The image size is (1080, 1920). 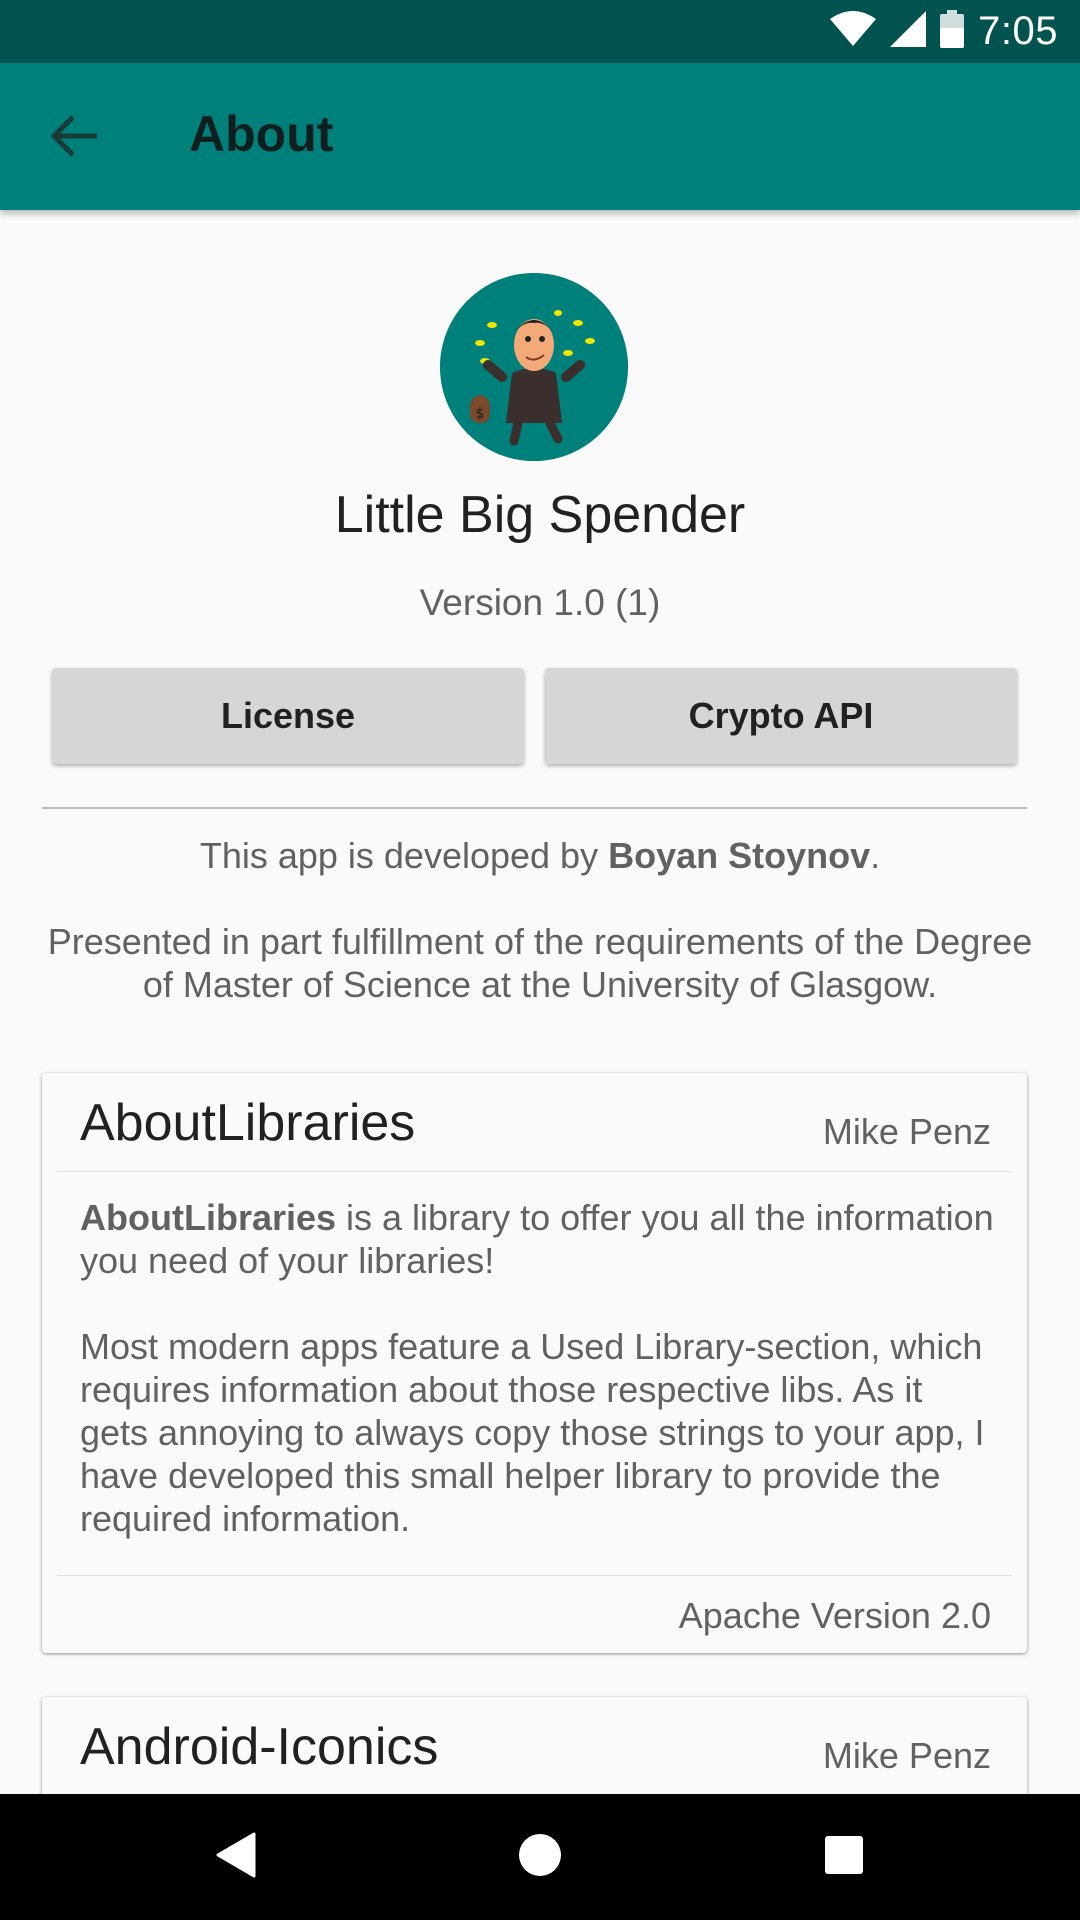 What do you see at coordinates (540, 515) in the screenshot?
I see `app-name: Little Big Spender` at bounding box center [540, 515].